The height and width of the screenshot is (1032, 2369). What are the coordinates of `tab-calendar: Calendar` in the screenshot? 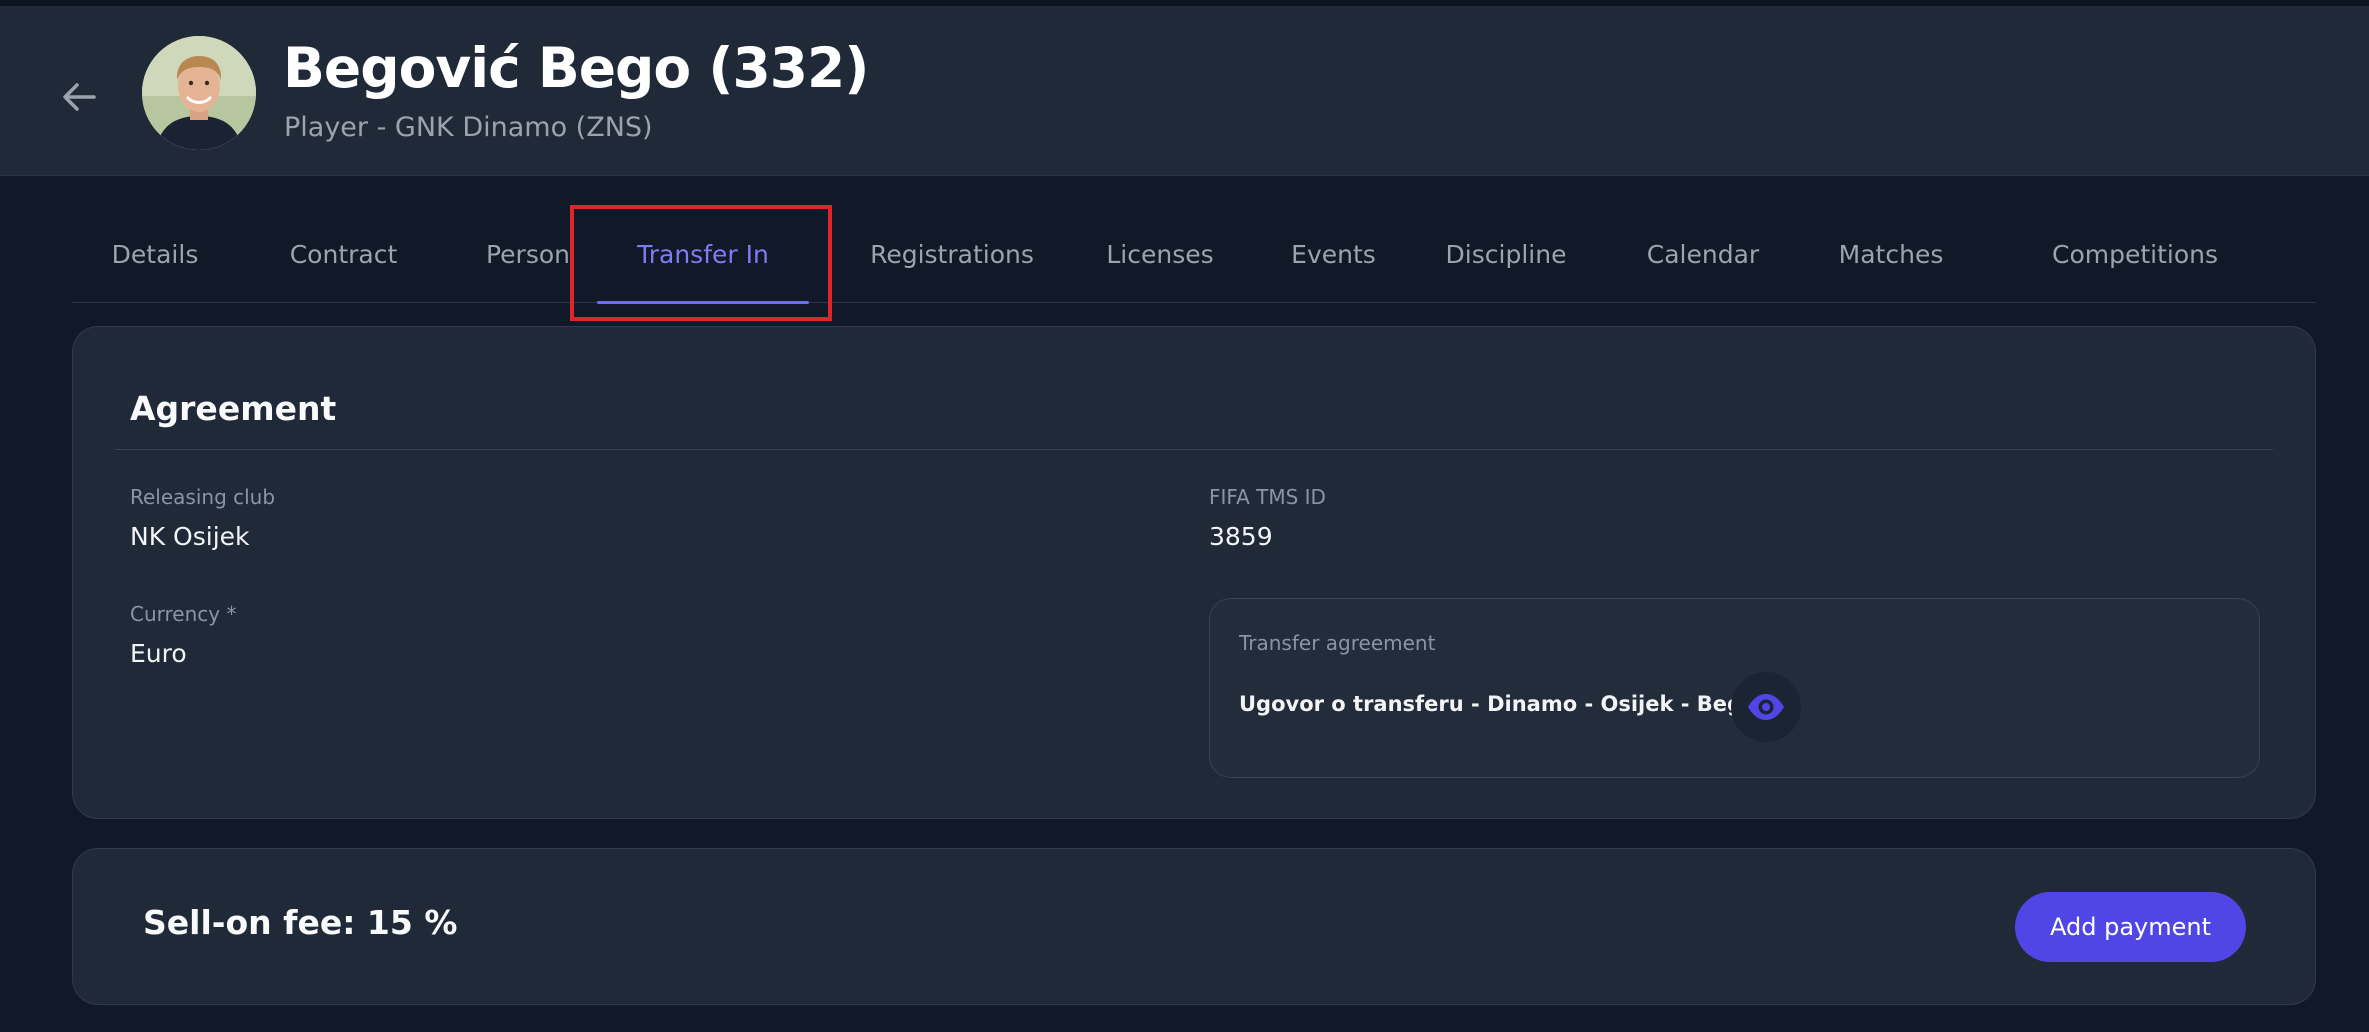 It's located at (1703, 254).